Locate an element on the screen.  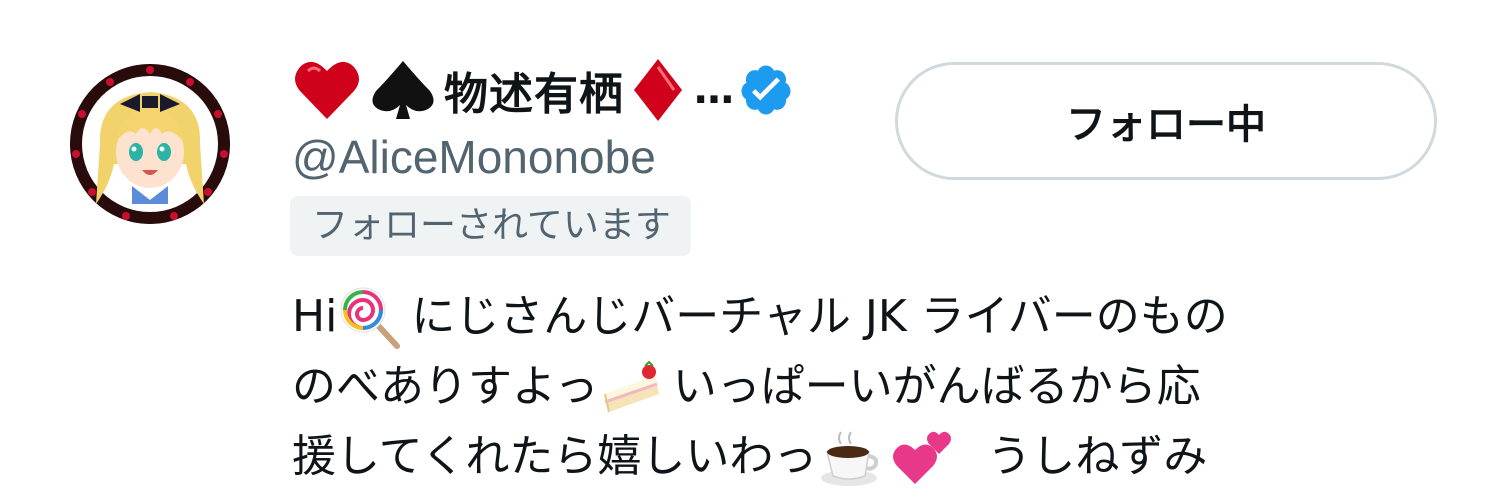
bio-line: のべありすよっ いっぱーいがんばるから応 is located at coordinates (882, 387).